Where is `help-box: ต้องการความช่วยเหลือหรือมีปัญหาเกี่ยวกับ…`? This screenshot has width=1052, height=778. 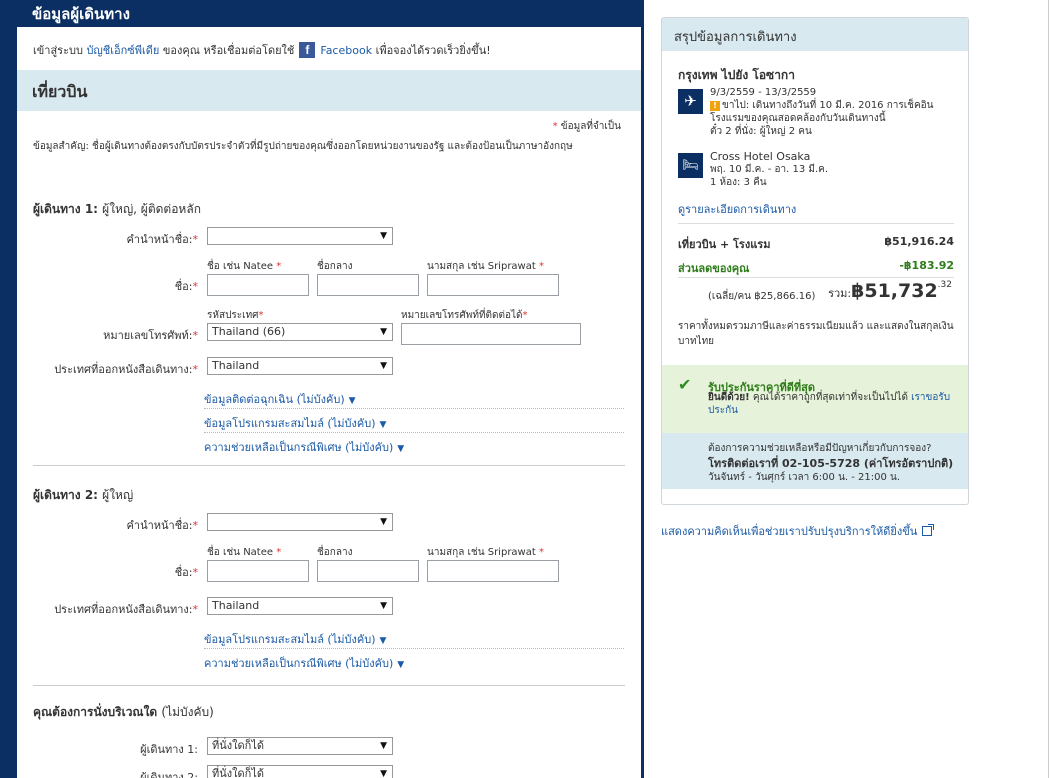
help-box: ต้องการความช่วยเหลือหรือมีปัญหาเกี่ยวกับ… is located at coordinates (815, 461).